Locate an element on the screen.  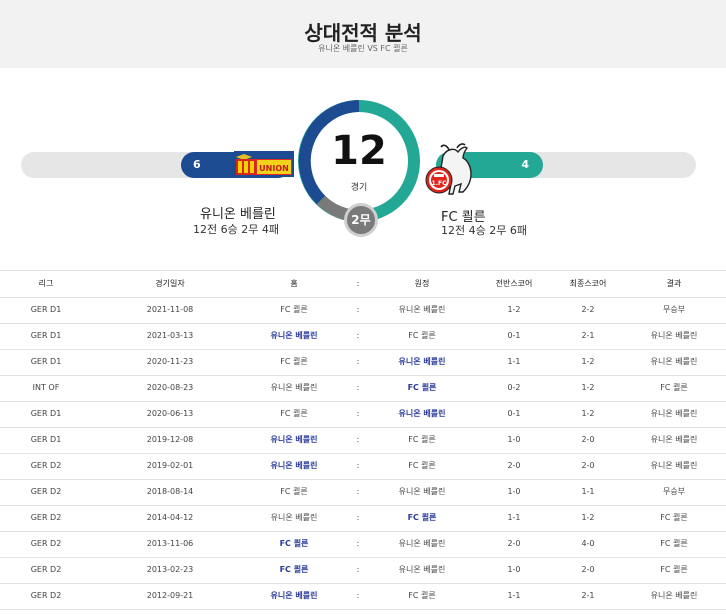
row-date: 2013-02-23 is located at coordinates (170, 569).